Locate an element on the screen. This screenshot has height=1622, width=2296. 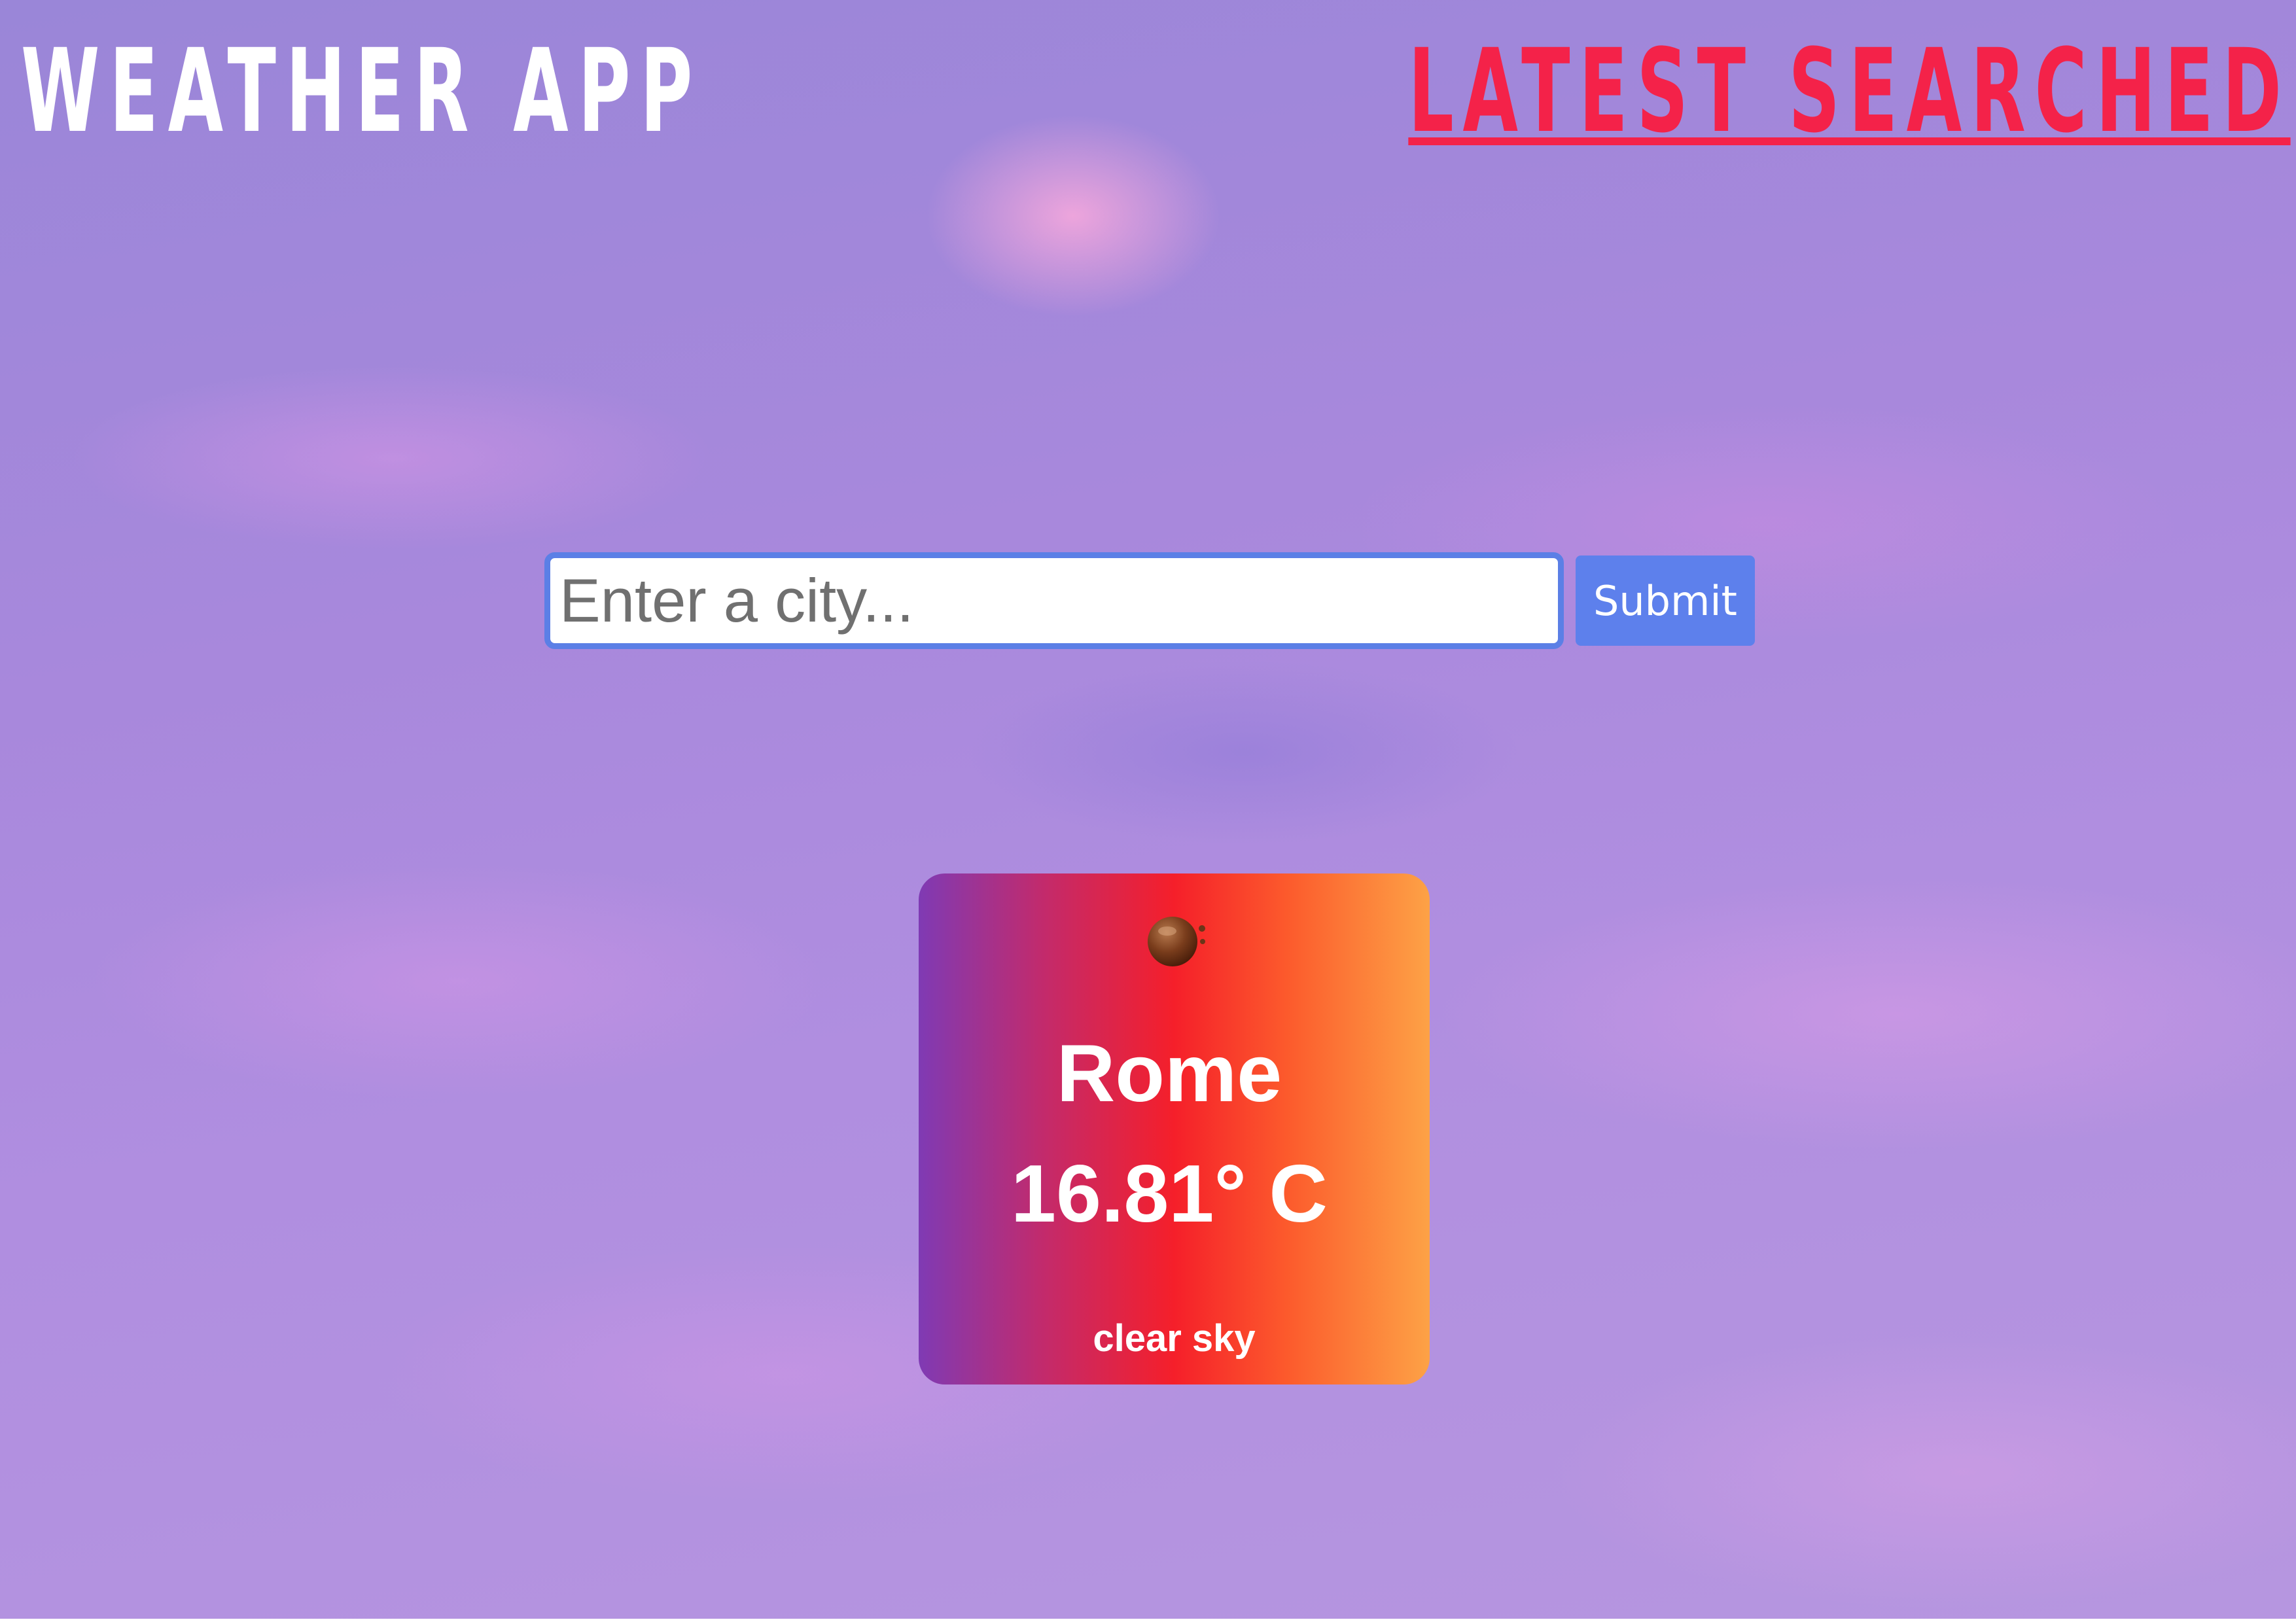
city-search-input is located at coordinates (1054, 600).